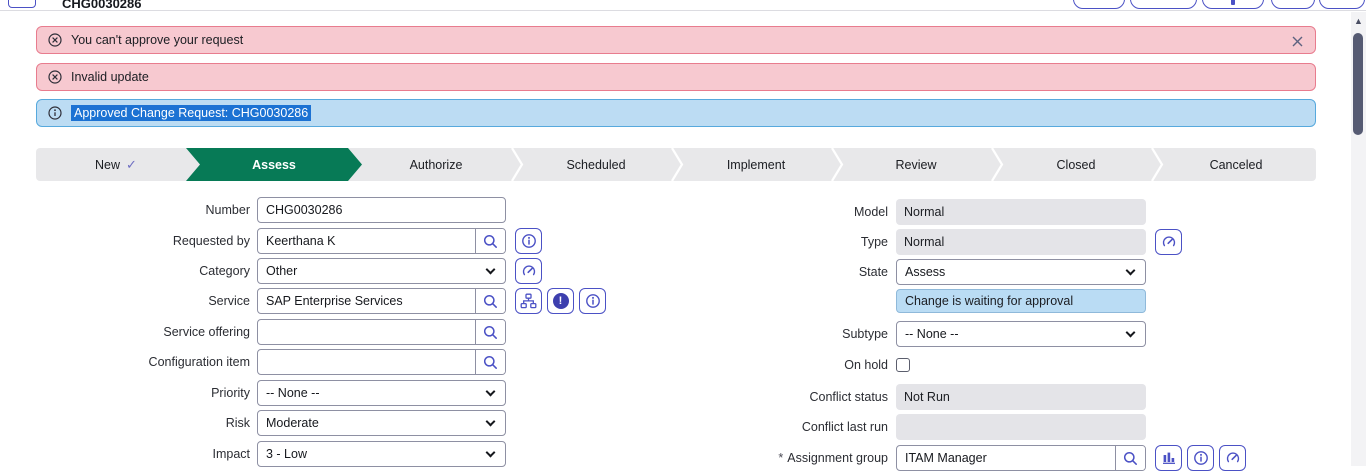  I want to click on field-row-service: Service !, so click(303, 301).